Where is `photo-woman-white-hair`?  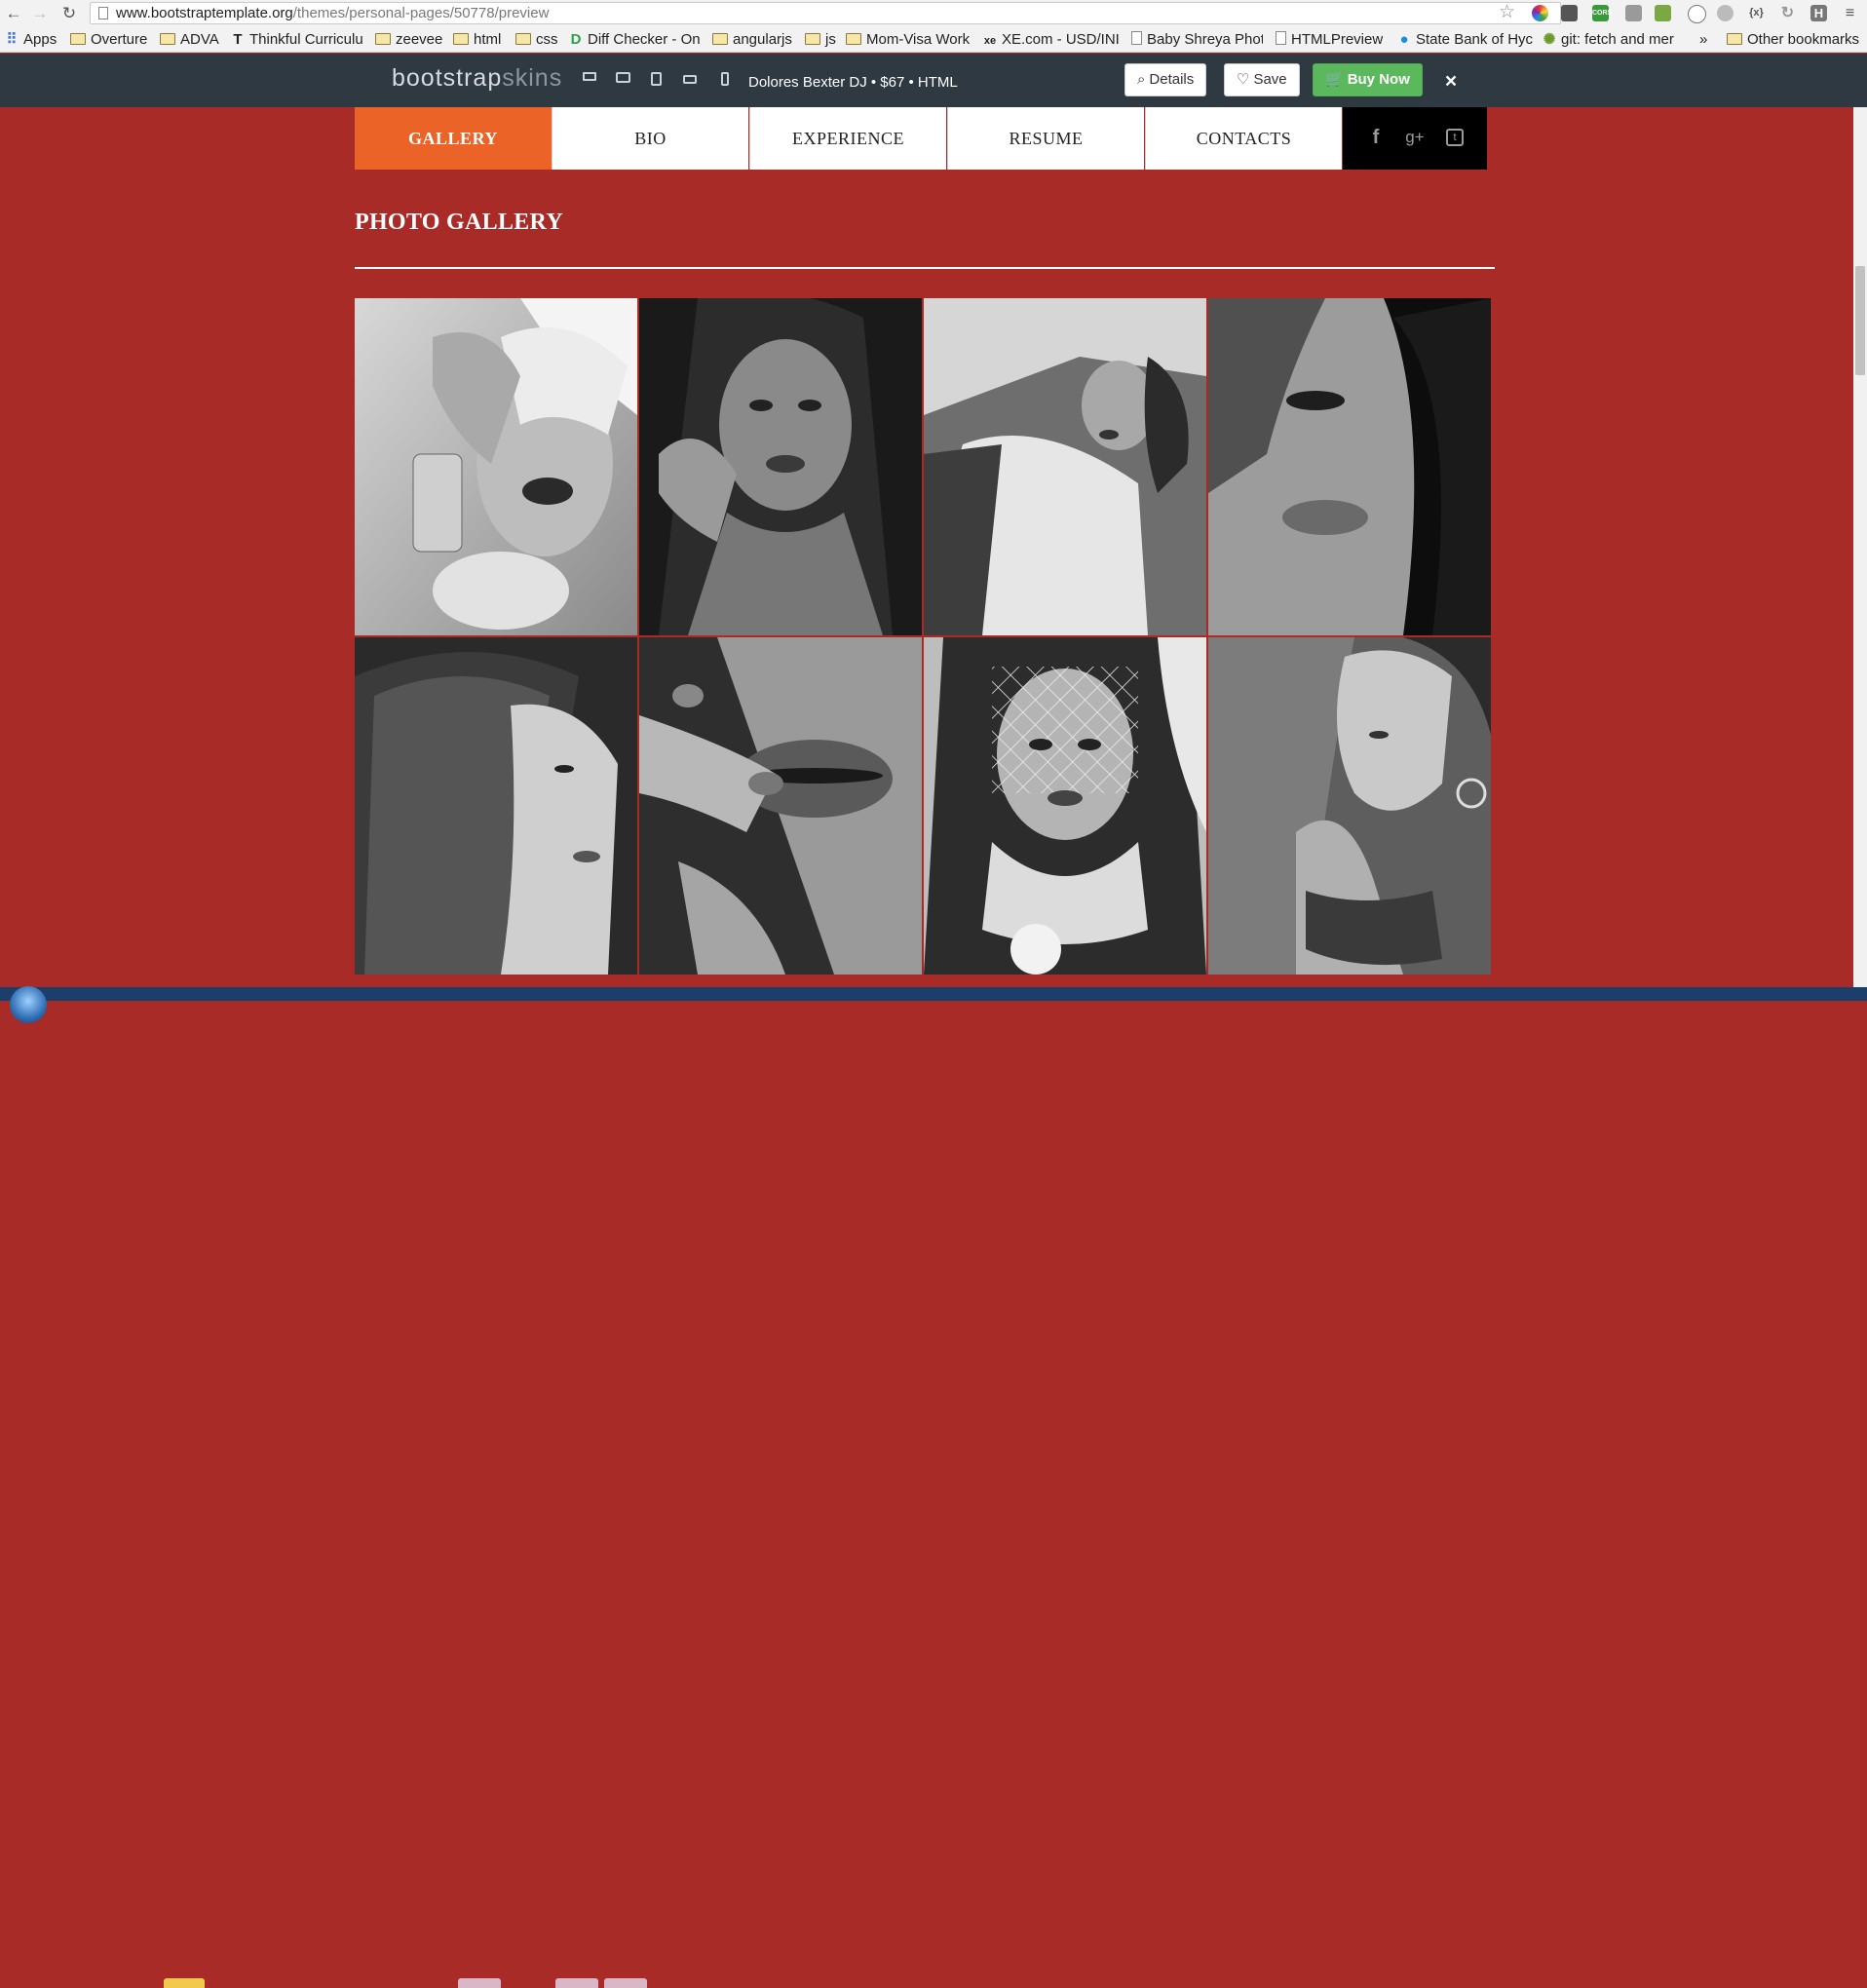
photo-woman-white-hair is located at coordinates (496, 467).